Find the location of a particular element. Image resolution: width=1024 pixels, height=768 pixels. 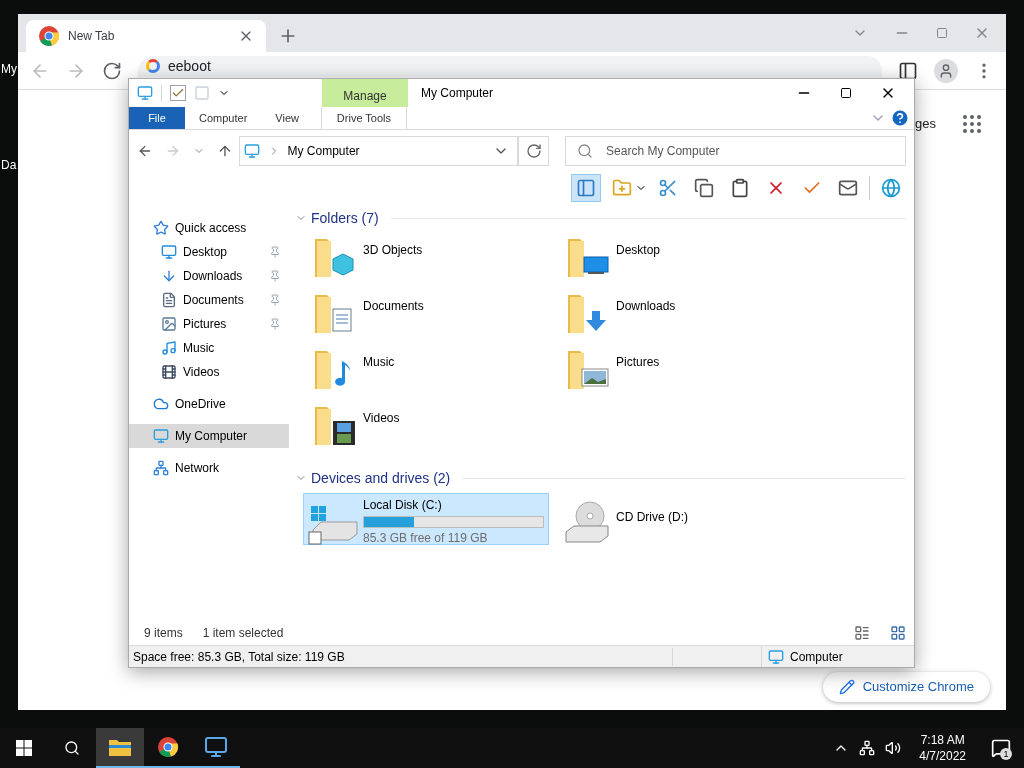

space-info: Space free: 85.3 GB, Total size: 119 GB is located at coordinates (401, 656).